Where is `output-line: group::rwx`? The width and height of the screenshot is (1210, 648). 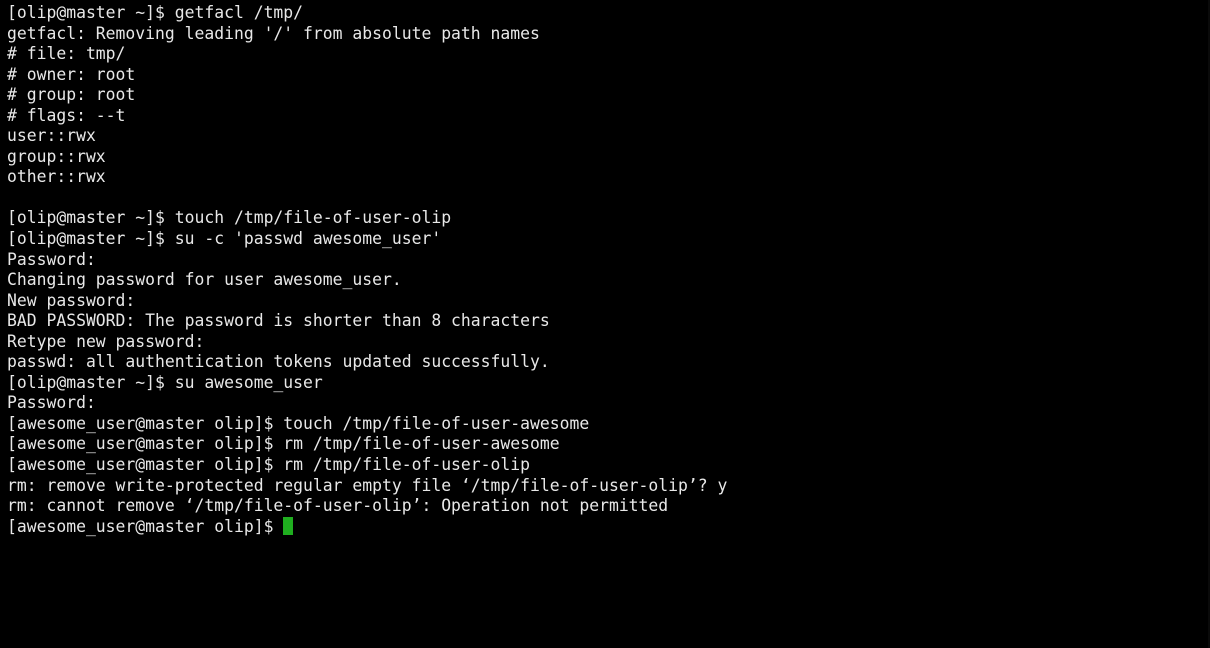
output-line: group::rwx is located at coordinates (56, 156).